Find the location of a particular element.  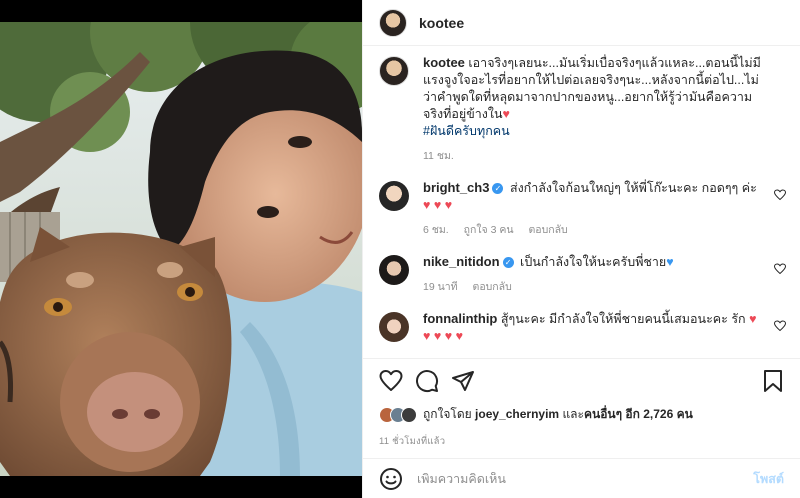

bookmark-icon is located at coordinates (773, 381).